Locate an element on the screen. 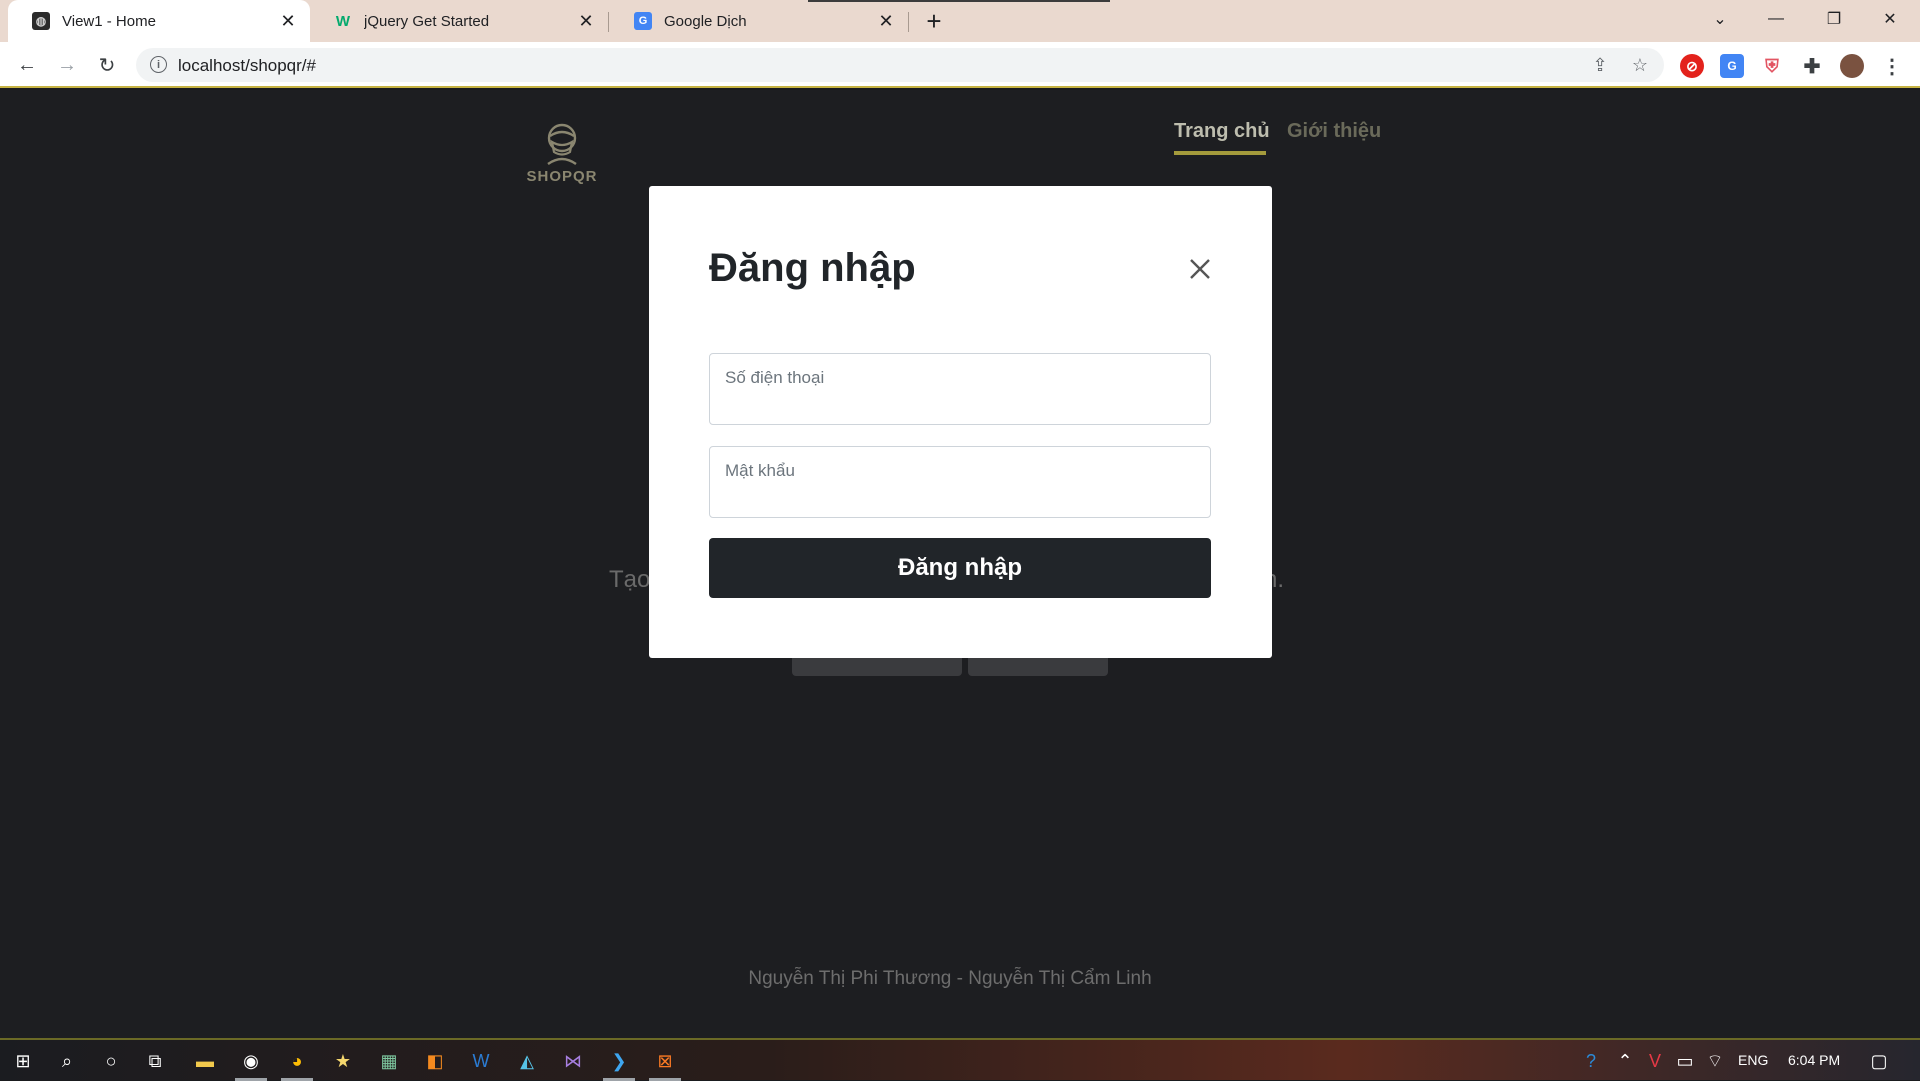  share-icon: ⇪ is located at coordinates (1600, 65).